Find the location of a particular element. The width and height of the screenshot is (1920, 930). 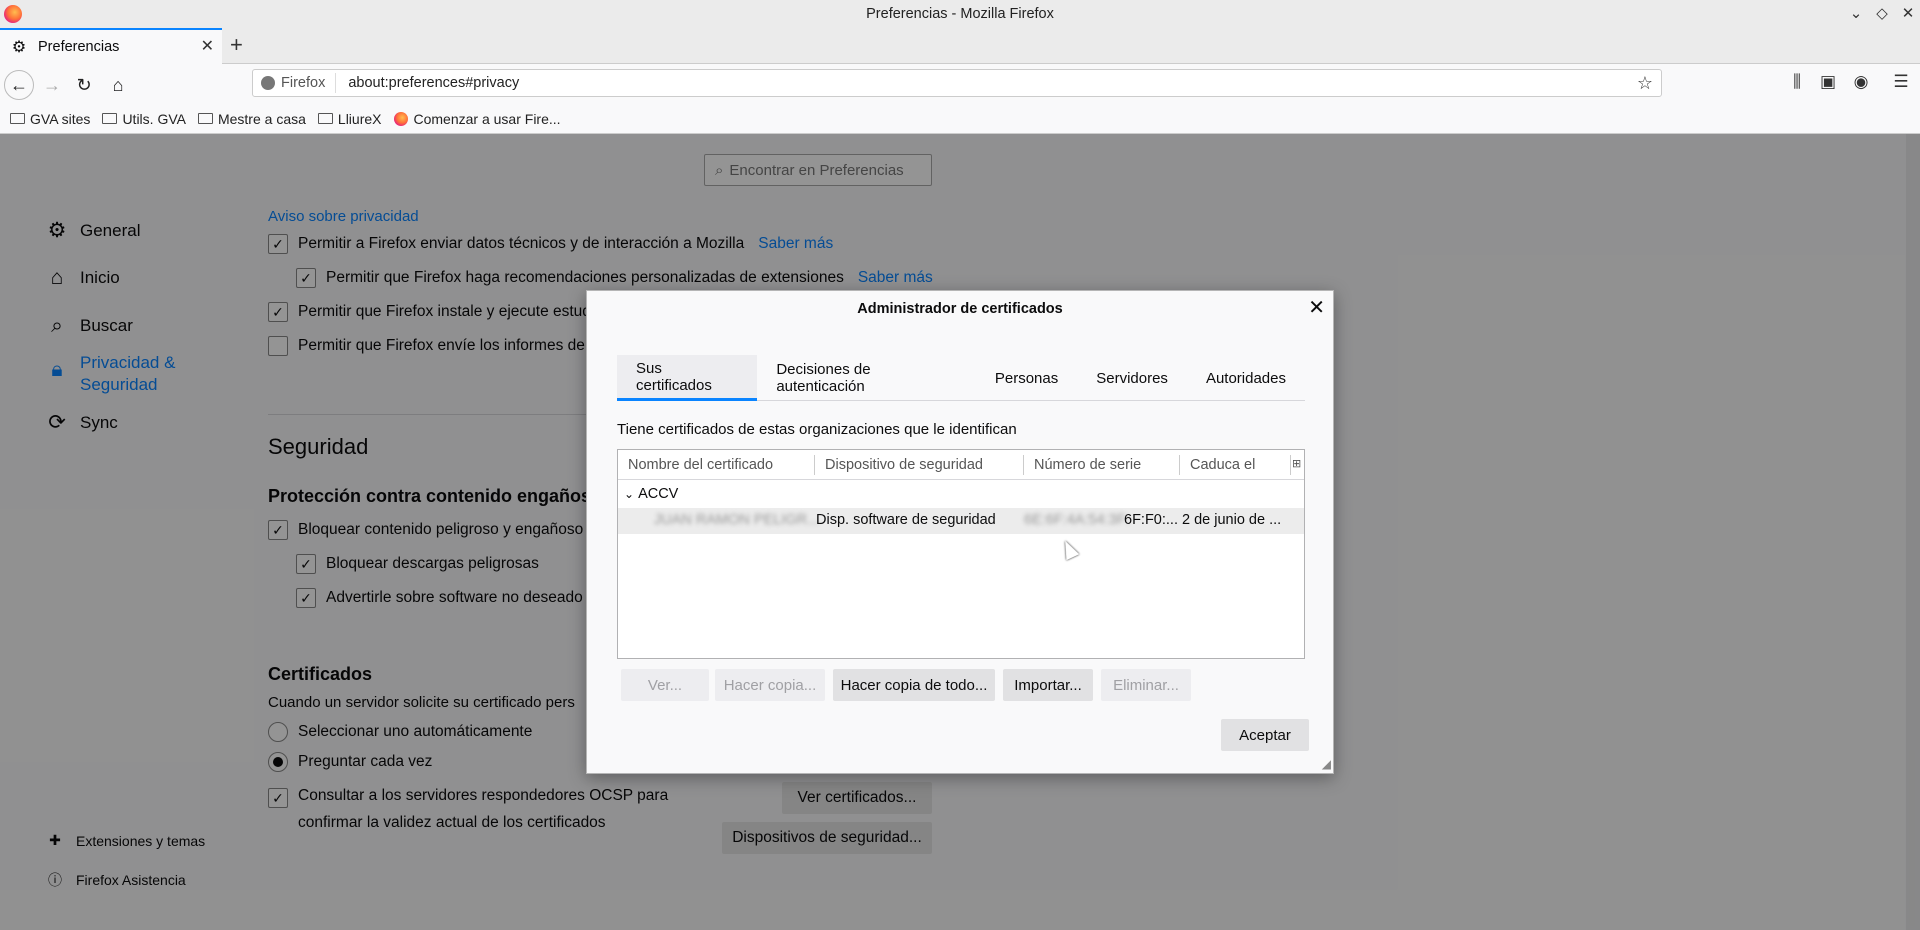

tab-people: Personas is located at coordinates (1026, 378).